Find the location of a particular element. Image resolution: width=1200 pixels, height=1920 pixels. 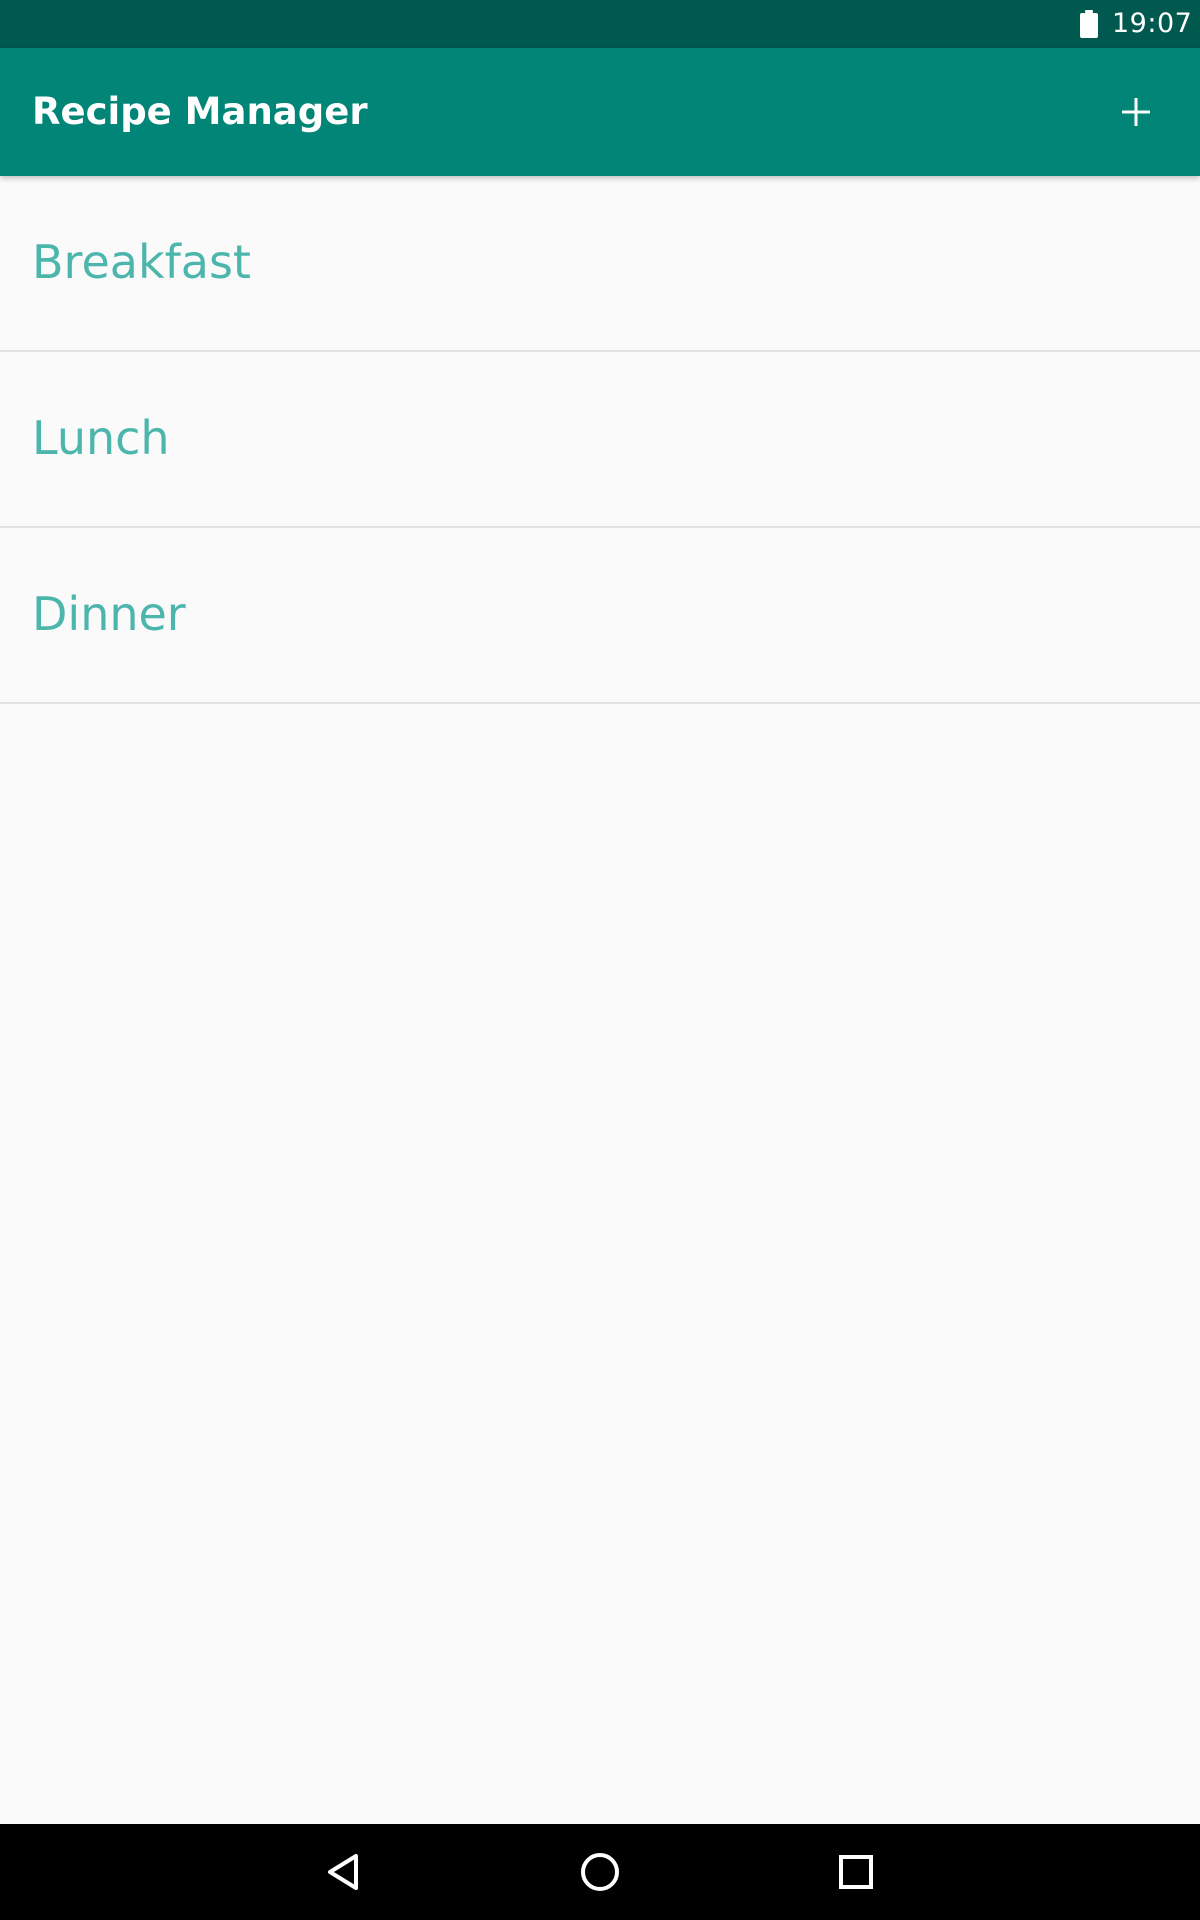

recents-square-icon is located at coordinates (856, 1872).